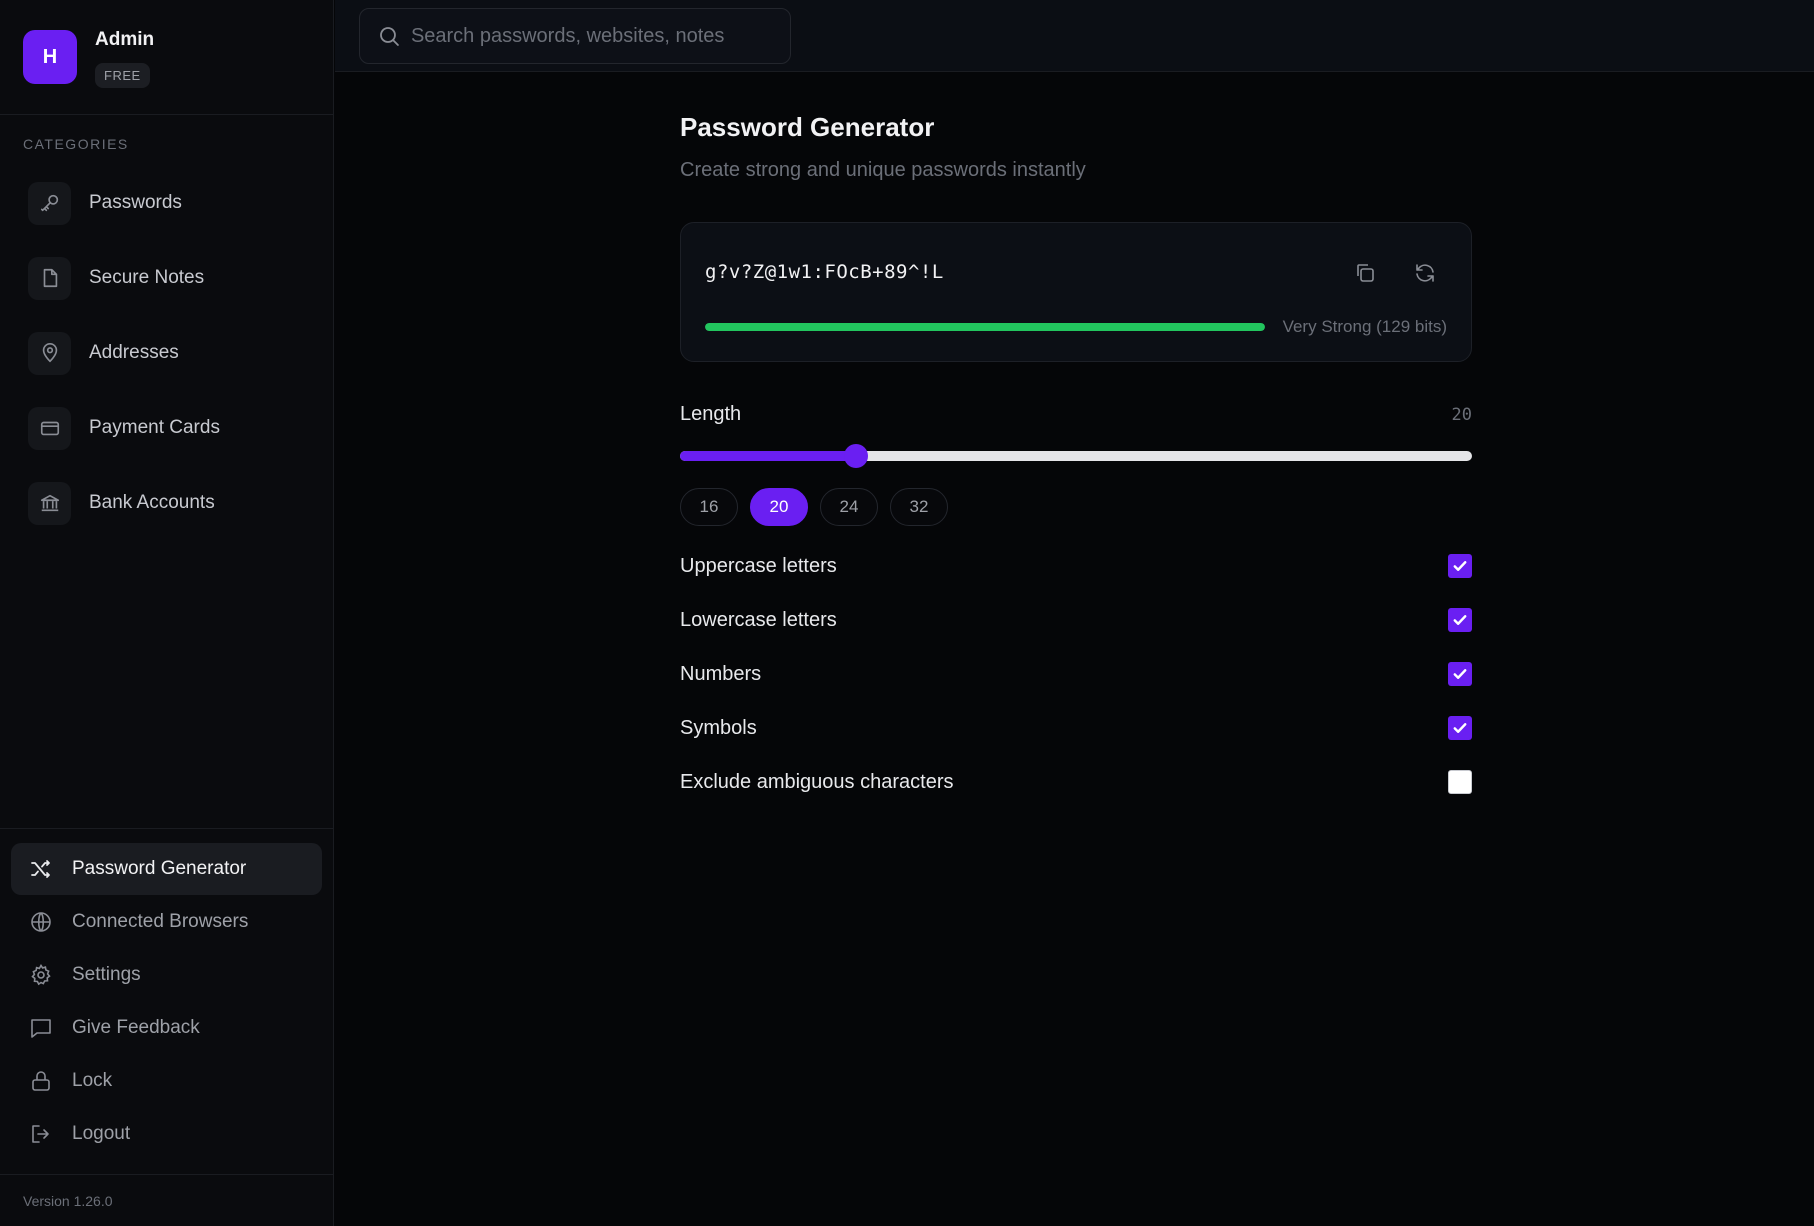  I want to click on note-icon, so click(49, 278).